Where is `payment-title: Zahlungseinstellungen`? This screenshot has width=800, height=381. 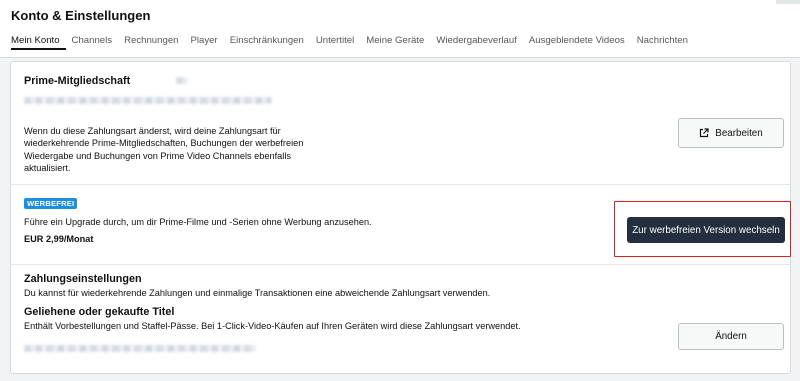
payment-title: Zahlungseinstellungen is located at coordinates (83, 279).